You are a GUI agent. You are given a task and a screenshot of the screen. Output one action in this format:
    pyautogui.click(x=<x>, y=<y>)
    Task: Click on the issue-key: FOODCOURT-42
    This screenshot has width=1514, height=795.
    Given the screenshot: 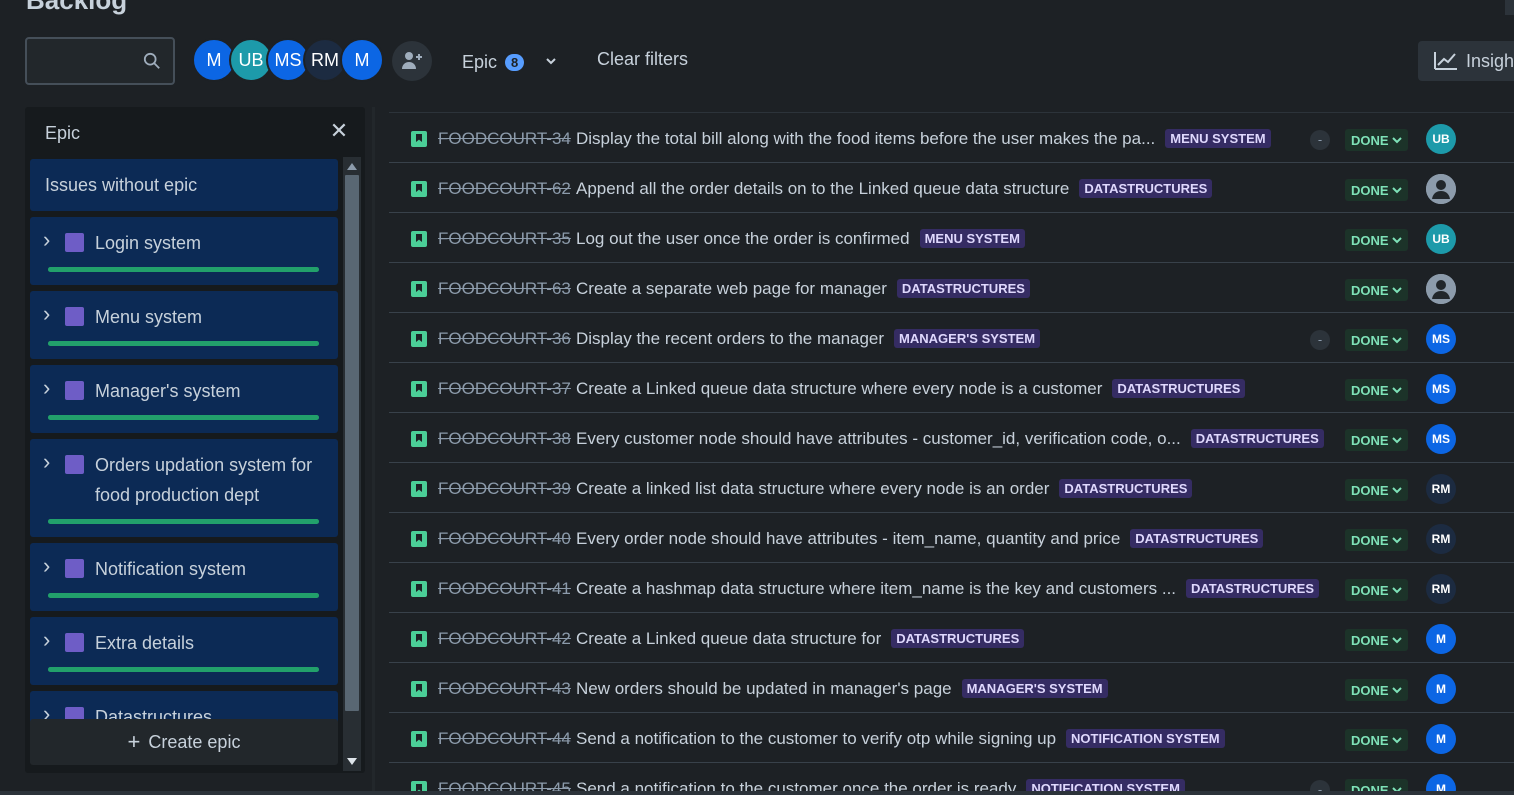 What is the action you would take?
    pyautogui.click(x=504, y=639)
    